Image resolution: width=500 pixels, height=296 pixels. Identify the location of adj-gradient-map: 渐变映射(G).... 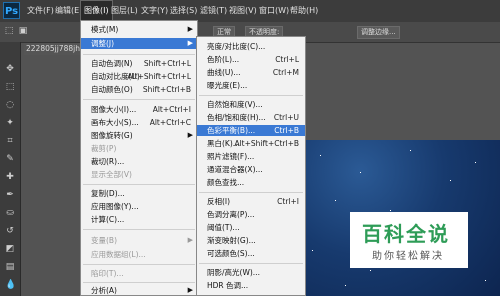
(251, 240).